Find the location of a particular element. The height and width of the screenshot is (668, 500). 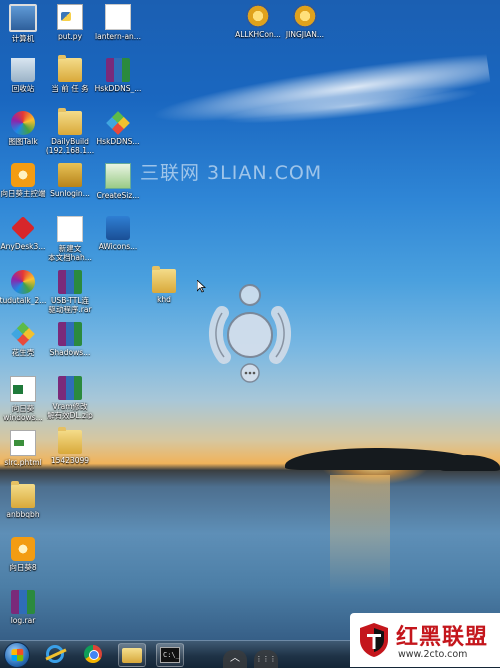

desktop-icon-anbbqbh: anbbqbh is located at coordinates (25, 500).